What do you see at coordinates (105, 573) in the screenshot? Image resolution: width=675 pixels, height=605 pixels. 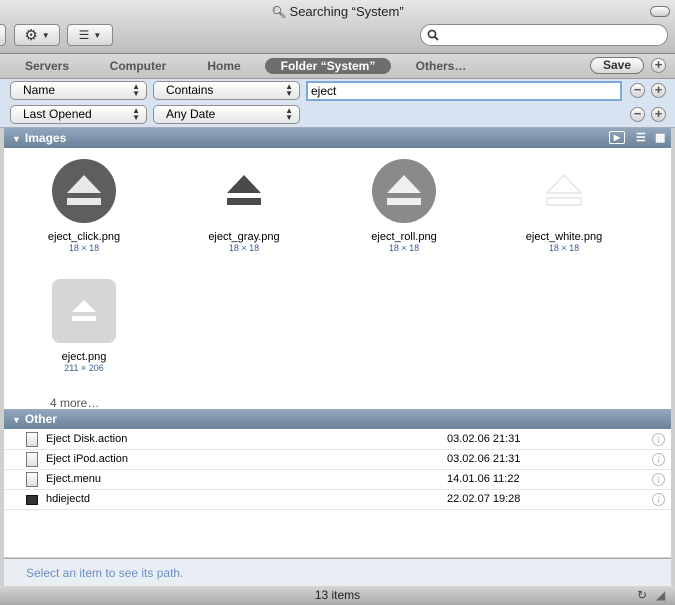 I see `path-hint: Select an item to see its path.` at bounding box center [105, 573].